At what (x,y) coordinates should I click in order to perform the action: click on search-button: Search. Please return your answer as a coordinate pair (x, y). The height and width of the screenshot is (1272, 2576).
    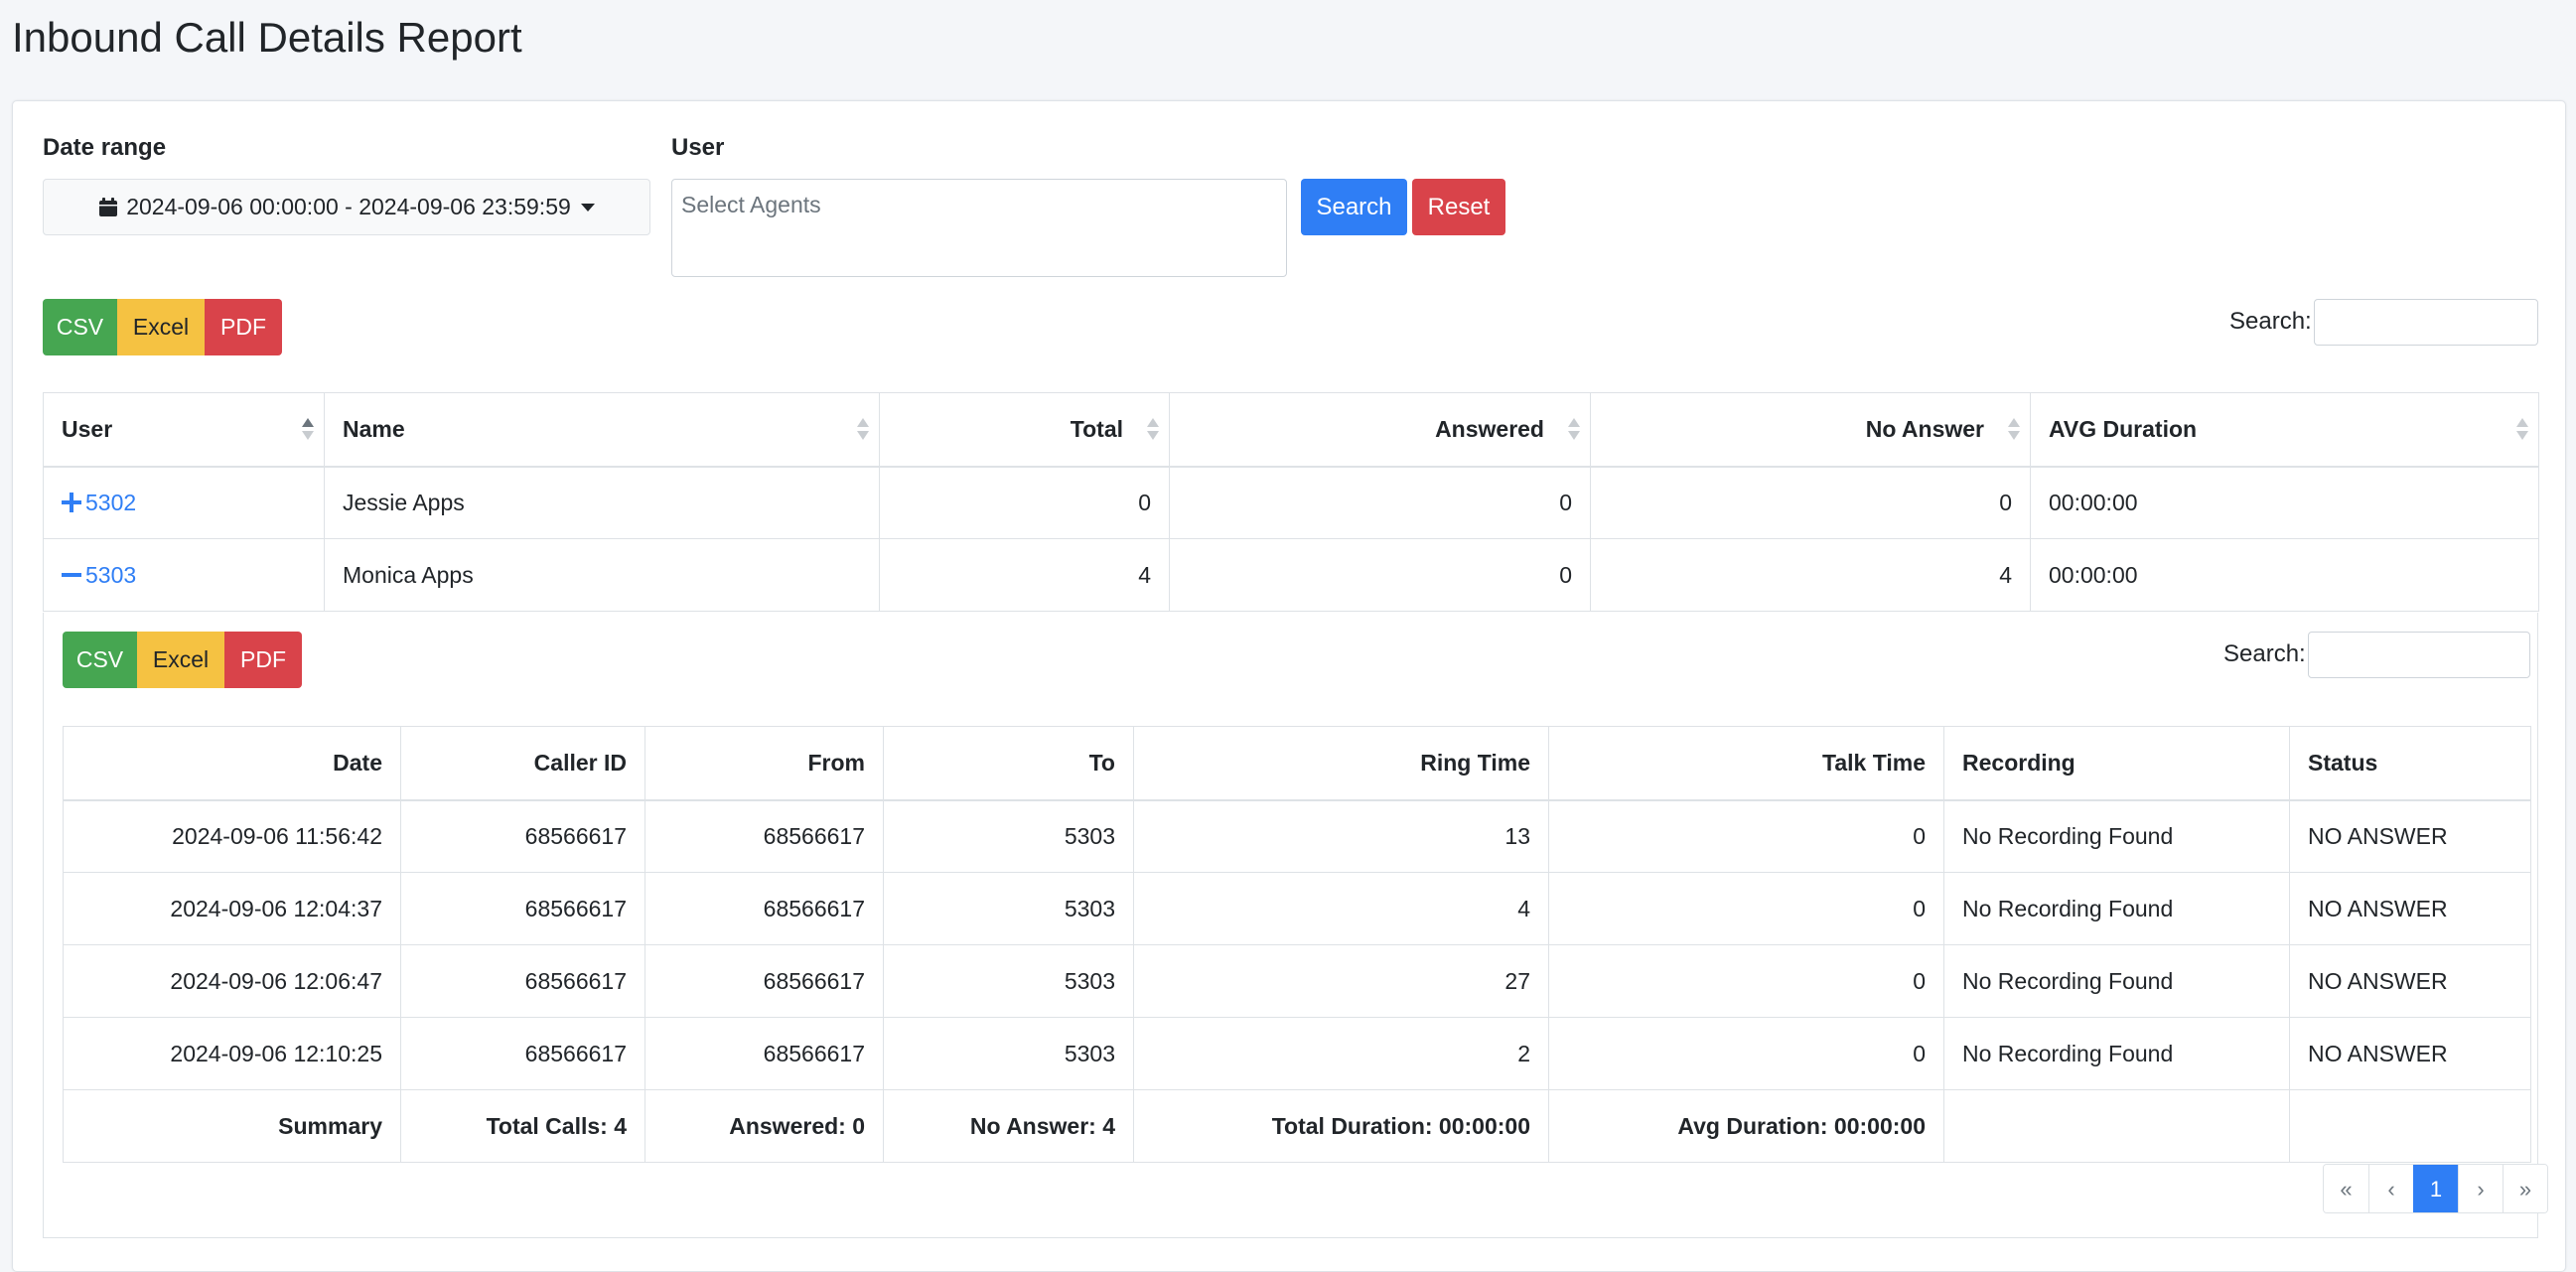
    Looking at the image, I should click on (1354, 207).